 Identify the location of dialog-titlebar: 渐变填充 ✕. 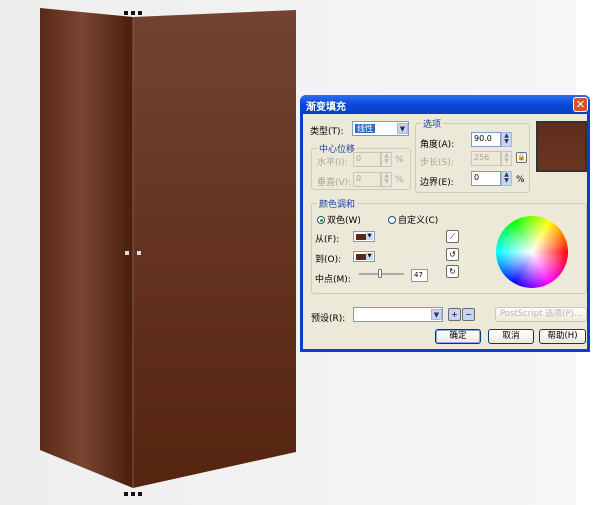
(445, 104).